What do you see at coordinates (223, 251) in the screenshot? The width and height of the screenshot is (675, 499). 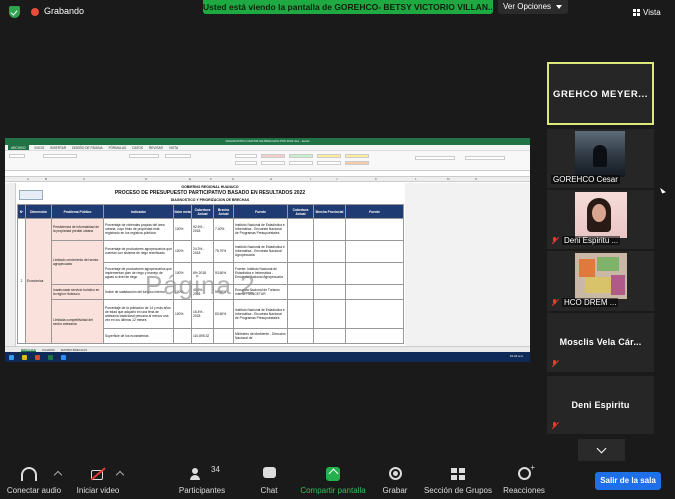 I see `cell-brecha: 75.70%` at bounding box center [223, 251].